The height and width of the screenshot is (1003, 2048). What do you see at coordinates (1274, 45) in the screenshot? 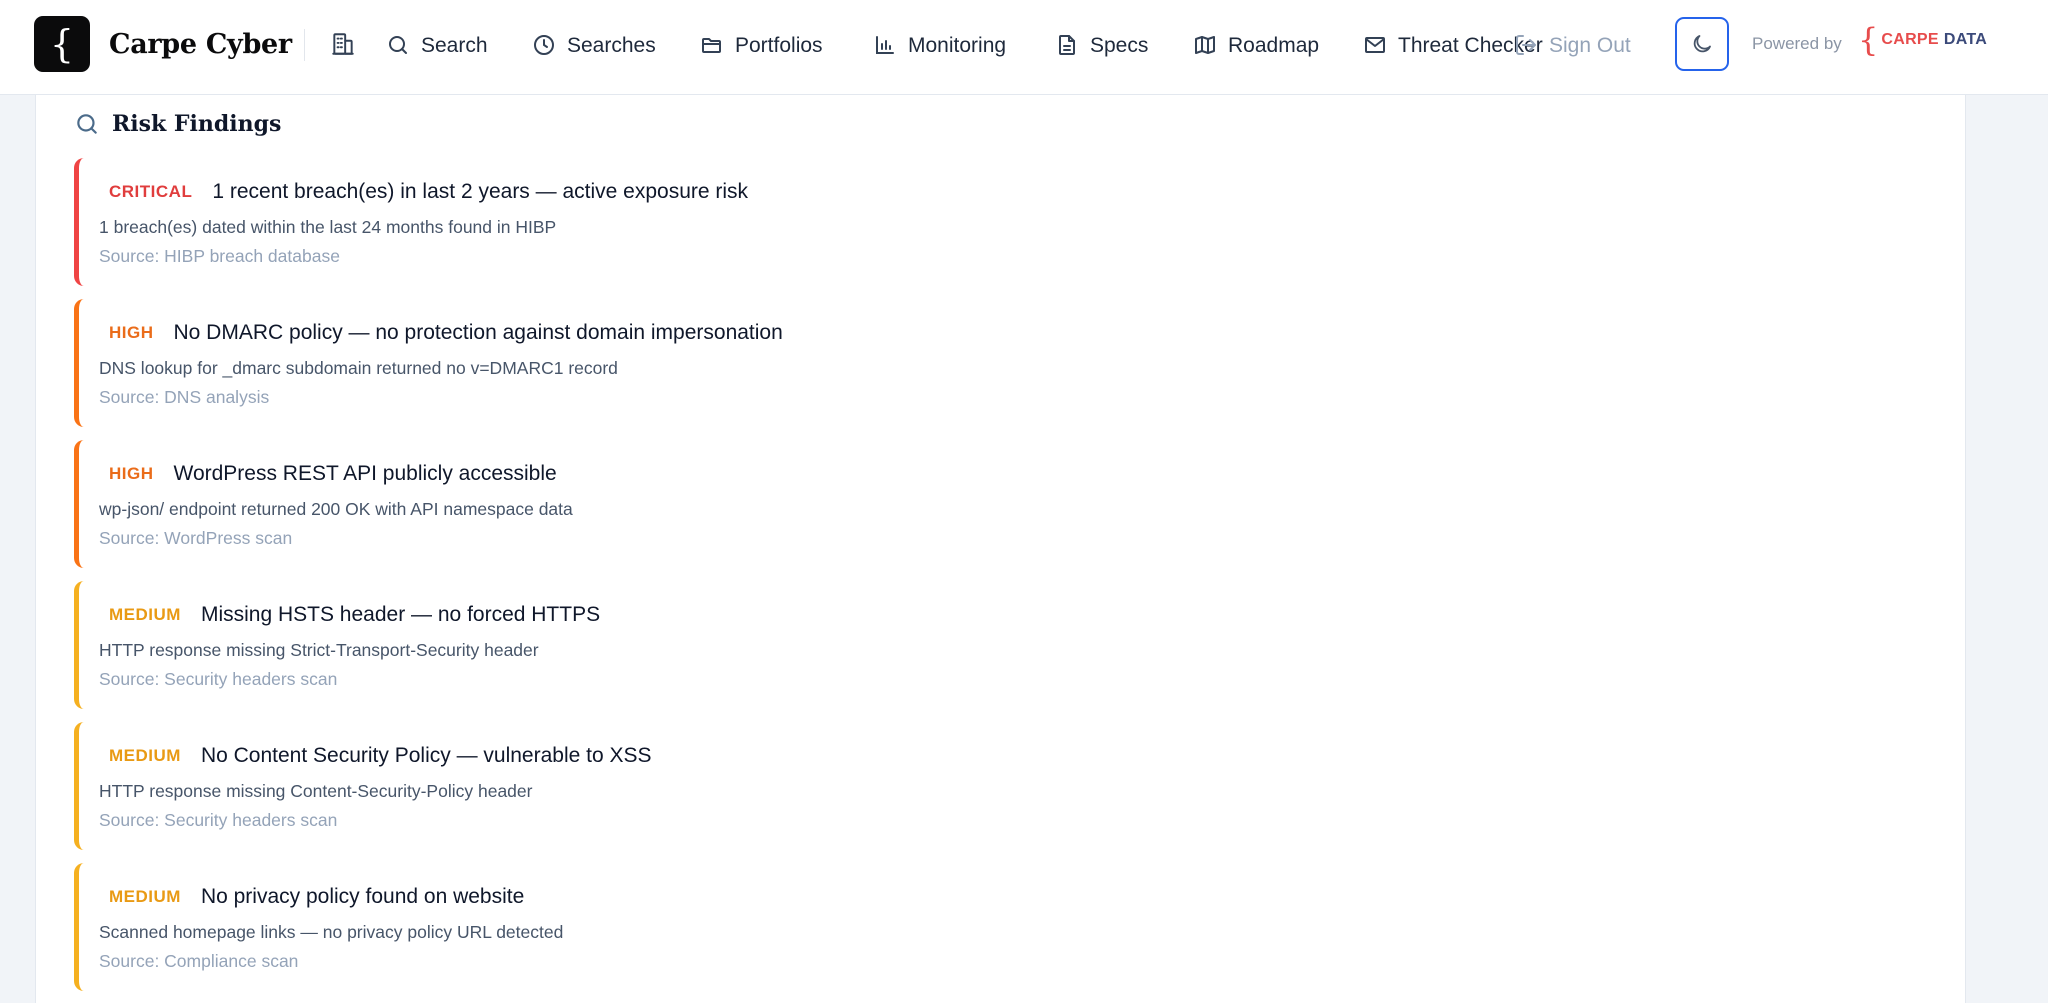
I see `nav-item-label: Roadmap` at bounding box center [1274, 45].